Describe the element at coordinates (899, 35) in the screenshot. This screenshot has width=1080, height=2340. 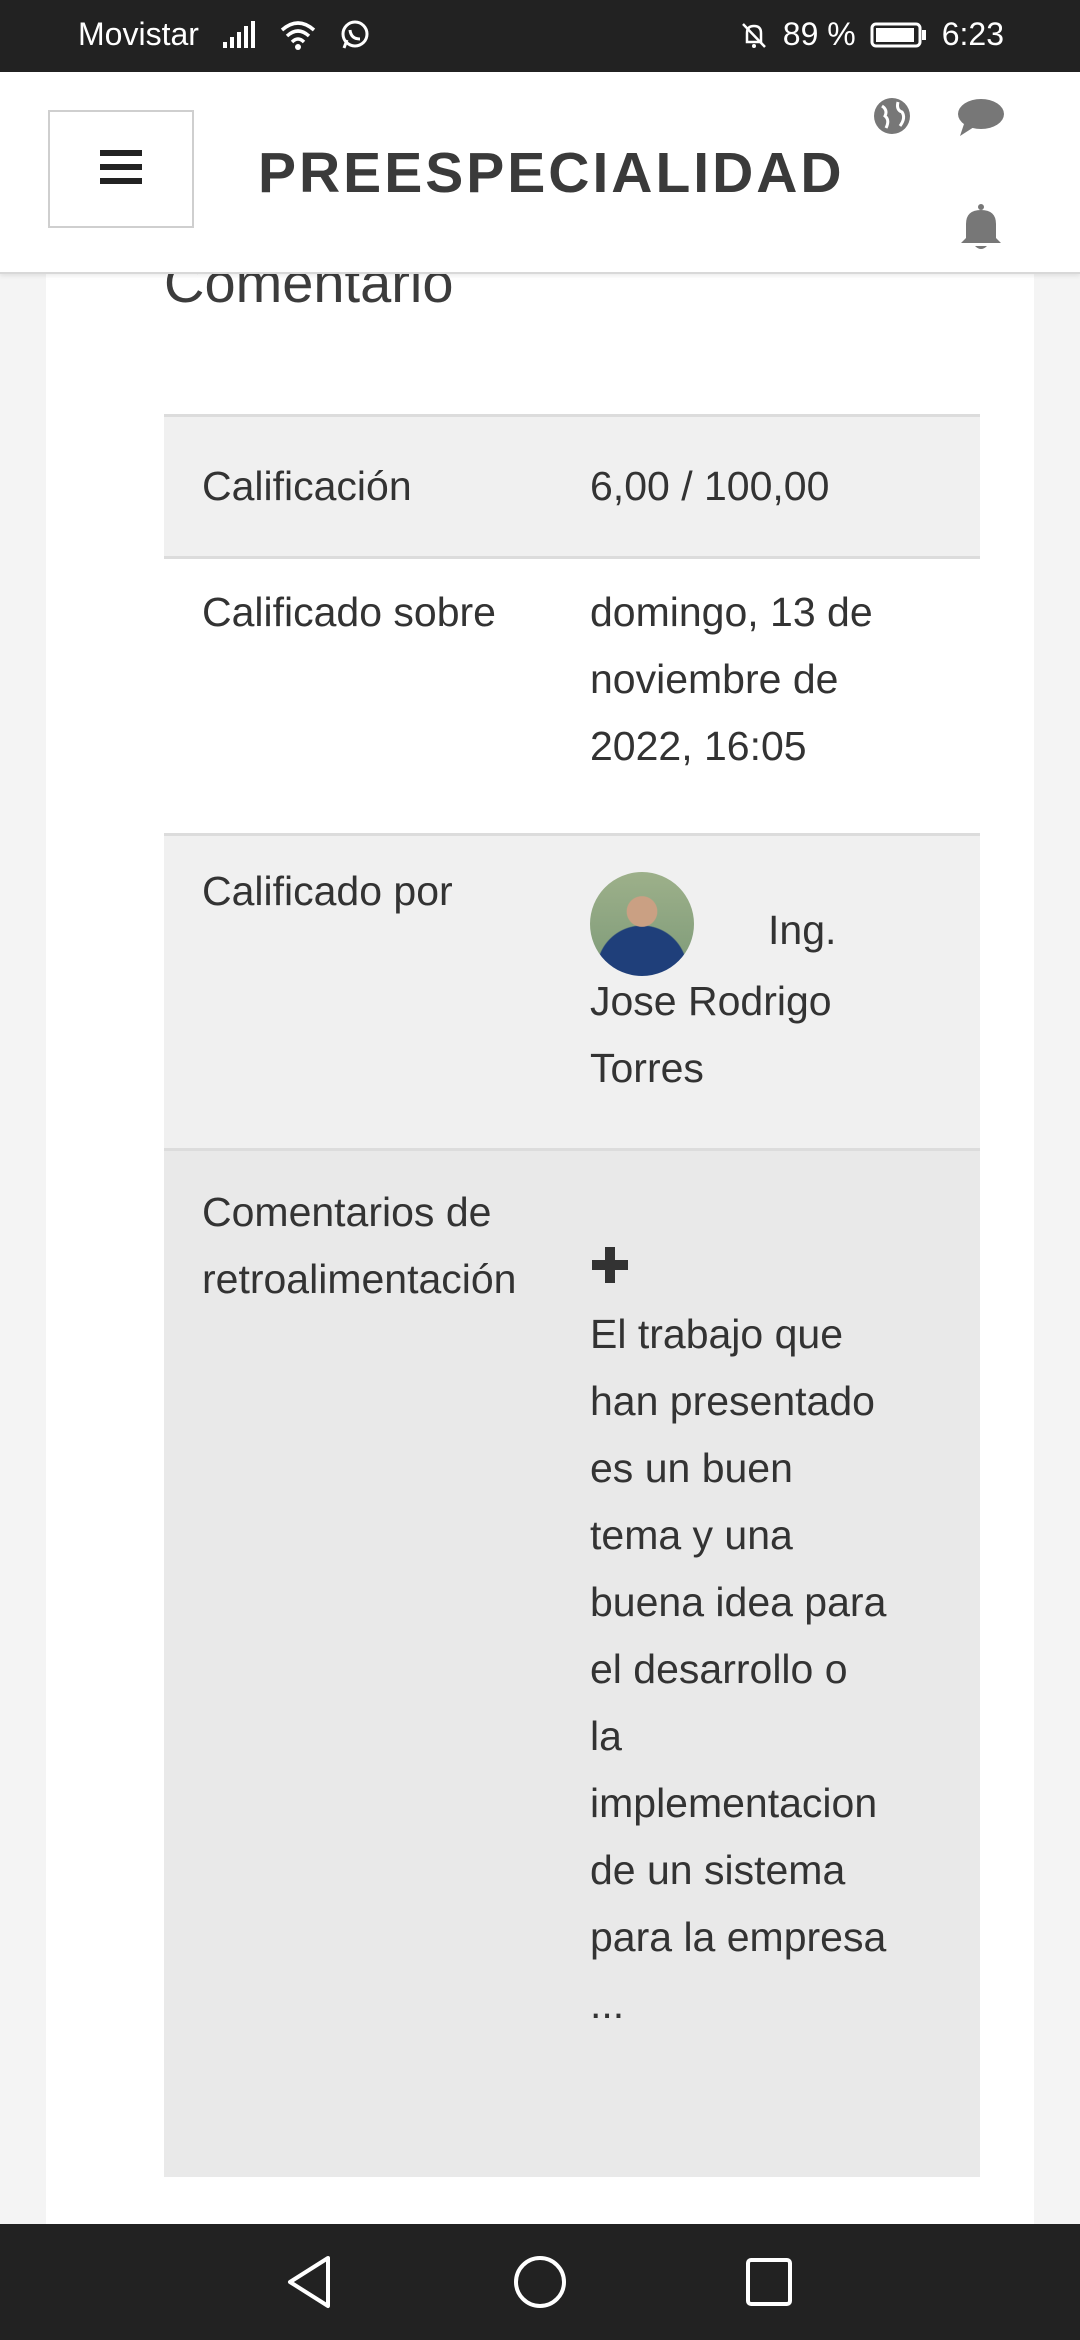
I see `battery-icon` at that location.